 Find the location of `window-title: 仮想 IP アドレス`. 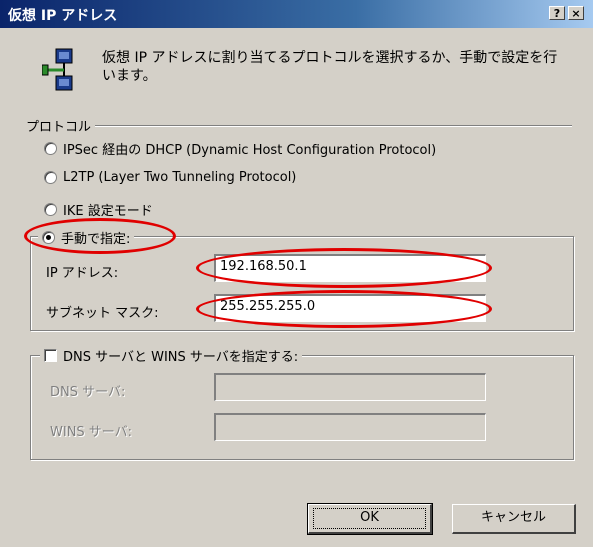

window-title: 仮想 IP アドレス is located at coordinates (63, 16).